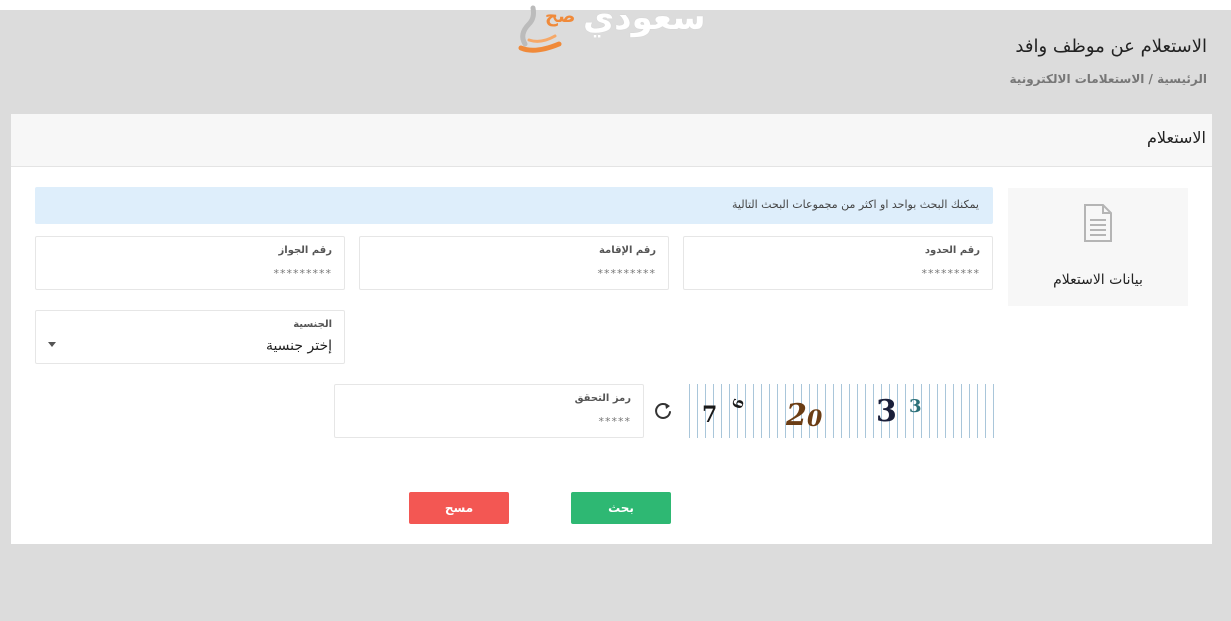  Describe the element at coordinates (815, 419) in the screenshot. I see `captcha-digit: 0` at that location.